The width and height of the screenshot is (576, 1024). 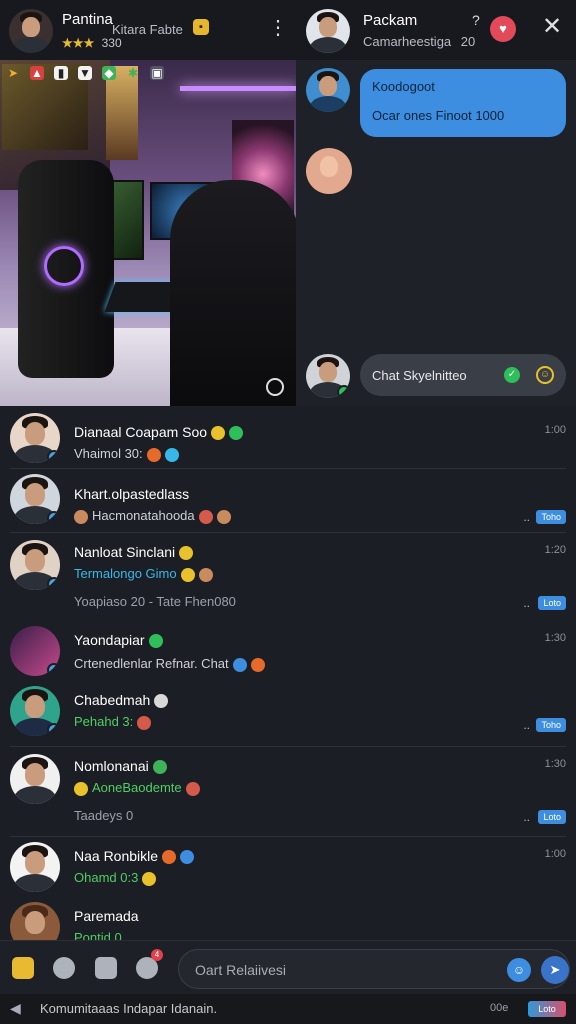 I want to click on footer-count: 00e, so click(x=499, y=1008).